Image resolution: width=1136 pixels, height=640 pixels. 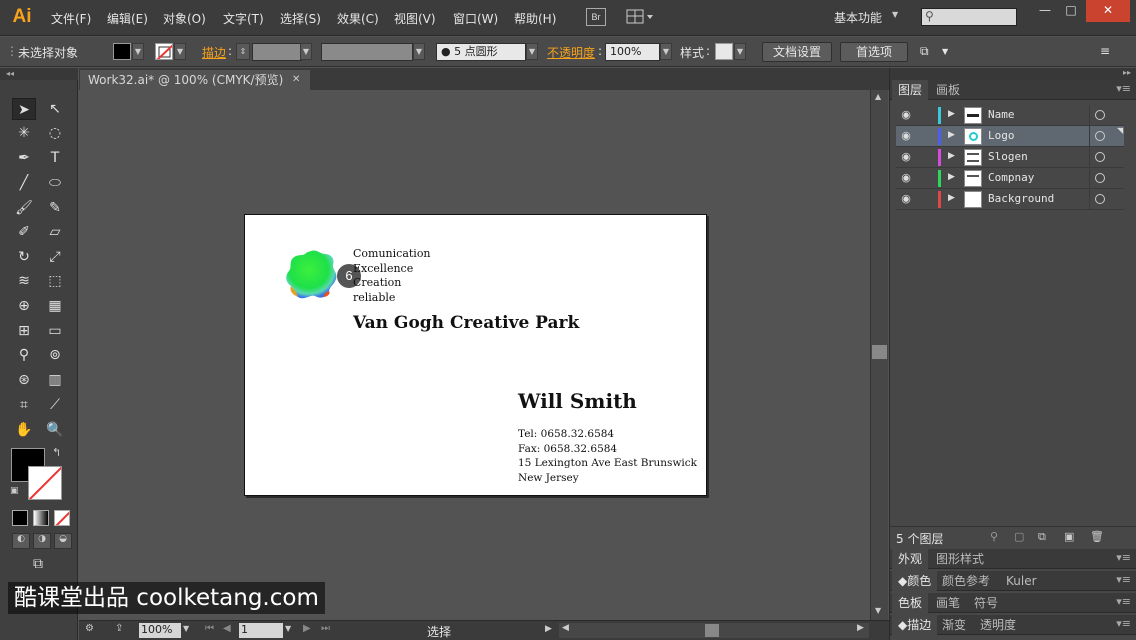 I want to click on stroke-weight-stepper: ⇕, so click(x=243, y=51).